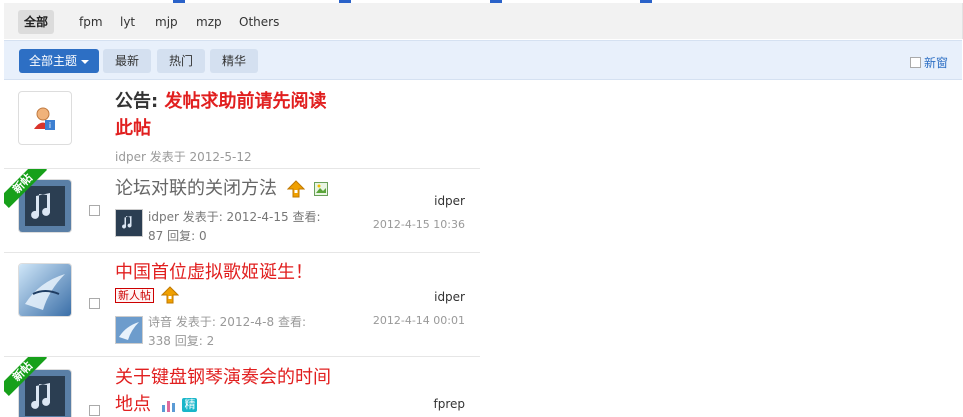 This screenshot has height=417, width=963. I want to click on new-window-label: 新窗, so click(935, 63).